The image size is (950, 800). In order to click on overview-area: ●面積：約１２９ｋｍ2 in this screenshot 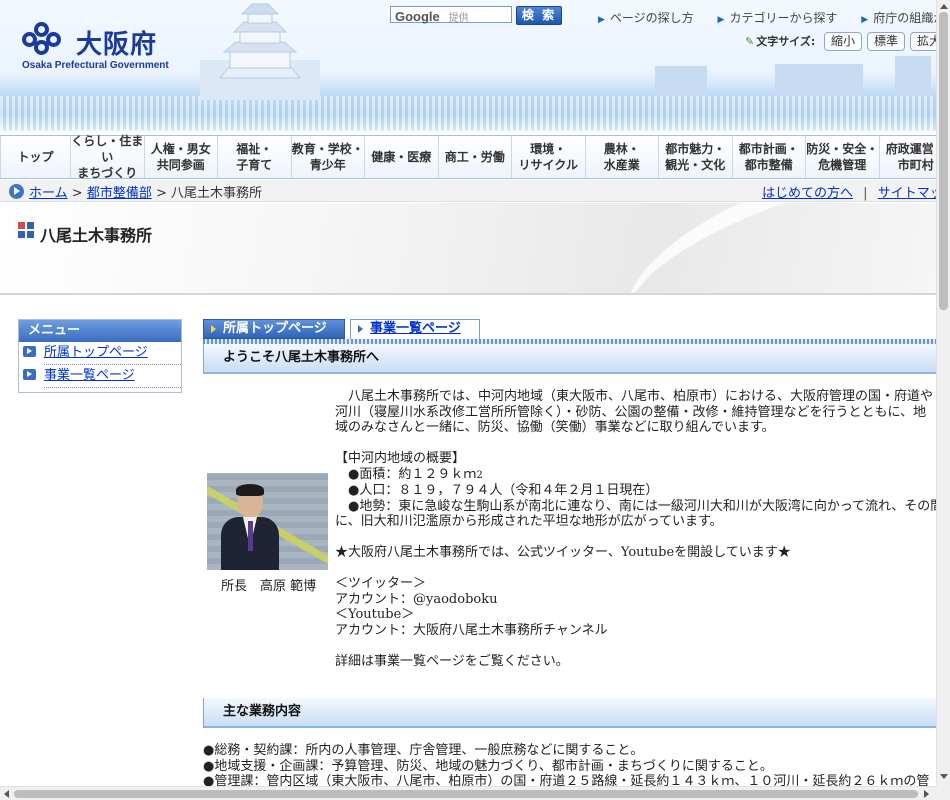, I will do `click(409, 474)`.